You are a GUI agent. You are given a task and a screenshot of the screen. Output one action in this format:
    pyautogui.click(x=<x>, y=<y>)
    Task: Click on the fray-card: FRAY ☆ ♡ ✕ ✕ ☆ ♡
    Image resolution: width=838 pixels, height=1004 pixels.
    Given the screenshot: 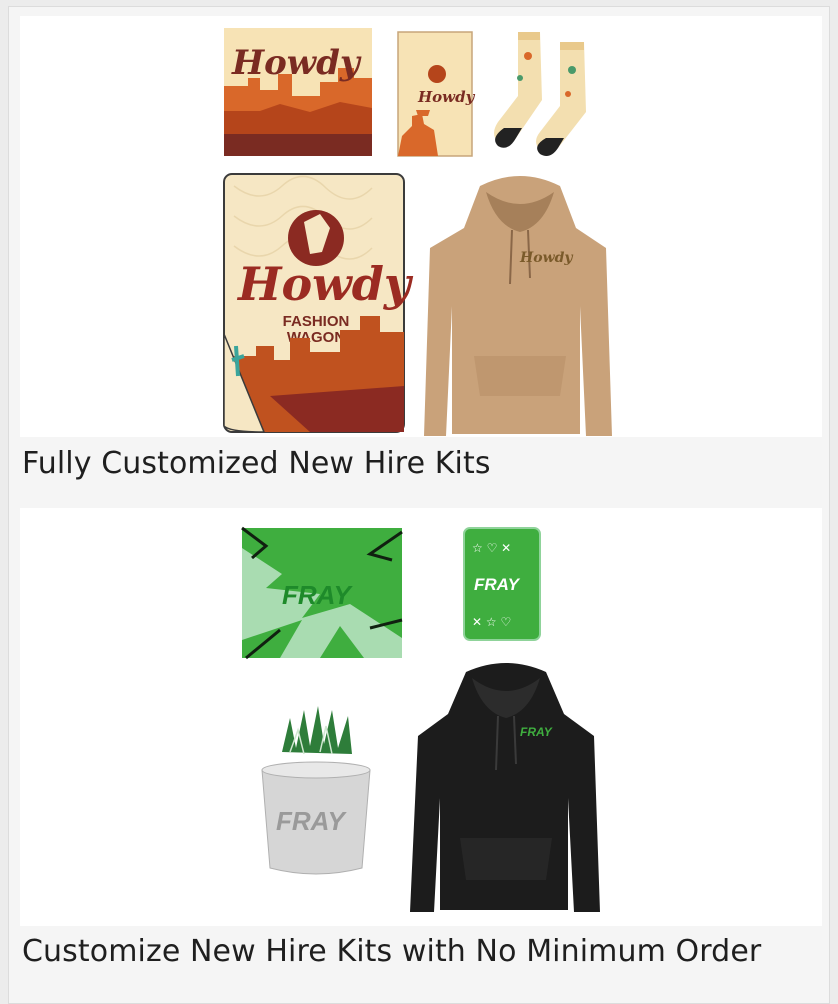 What is the action you would take?
    pyautogui.click(x=502, y=584)
    